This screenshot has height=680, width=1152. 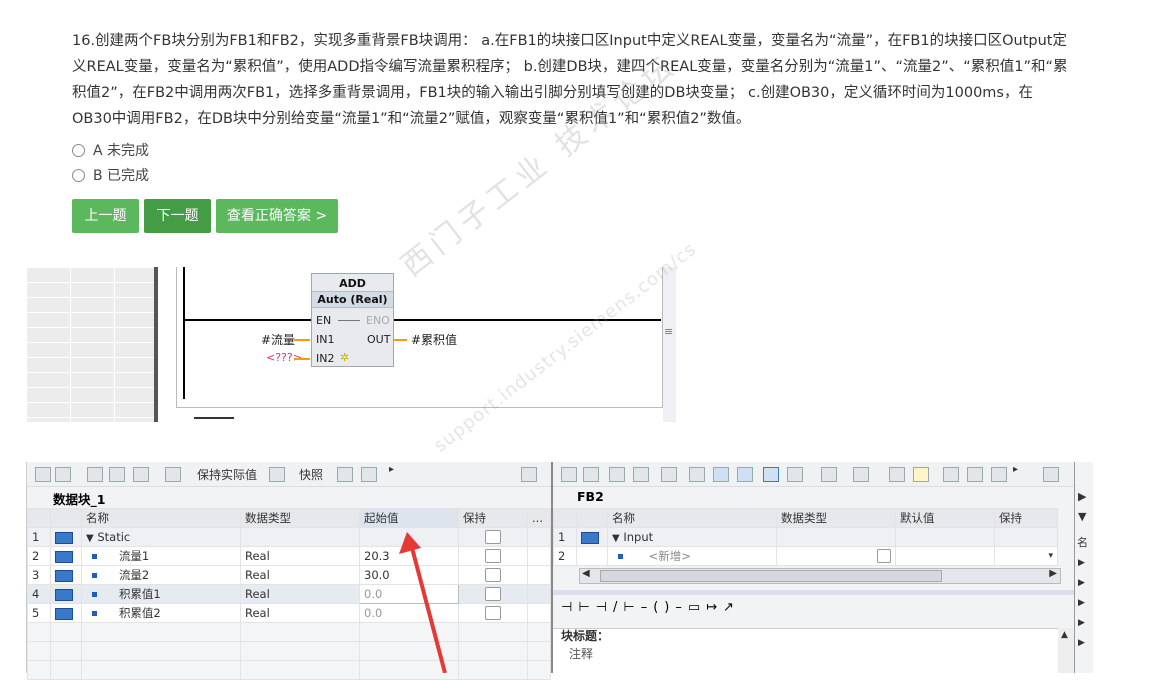 What do you see at coordinates (39, 537) in the screenshot?
I see `row-number: 1` at bounding box center [39, 537].